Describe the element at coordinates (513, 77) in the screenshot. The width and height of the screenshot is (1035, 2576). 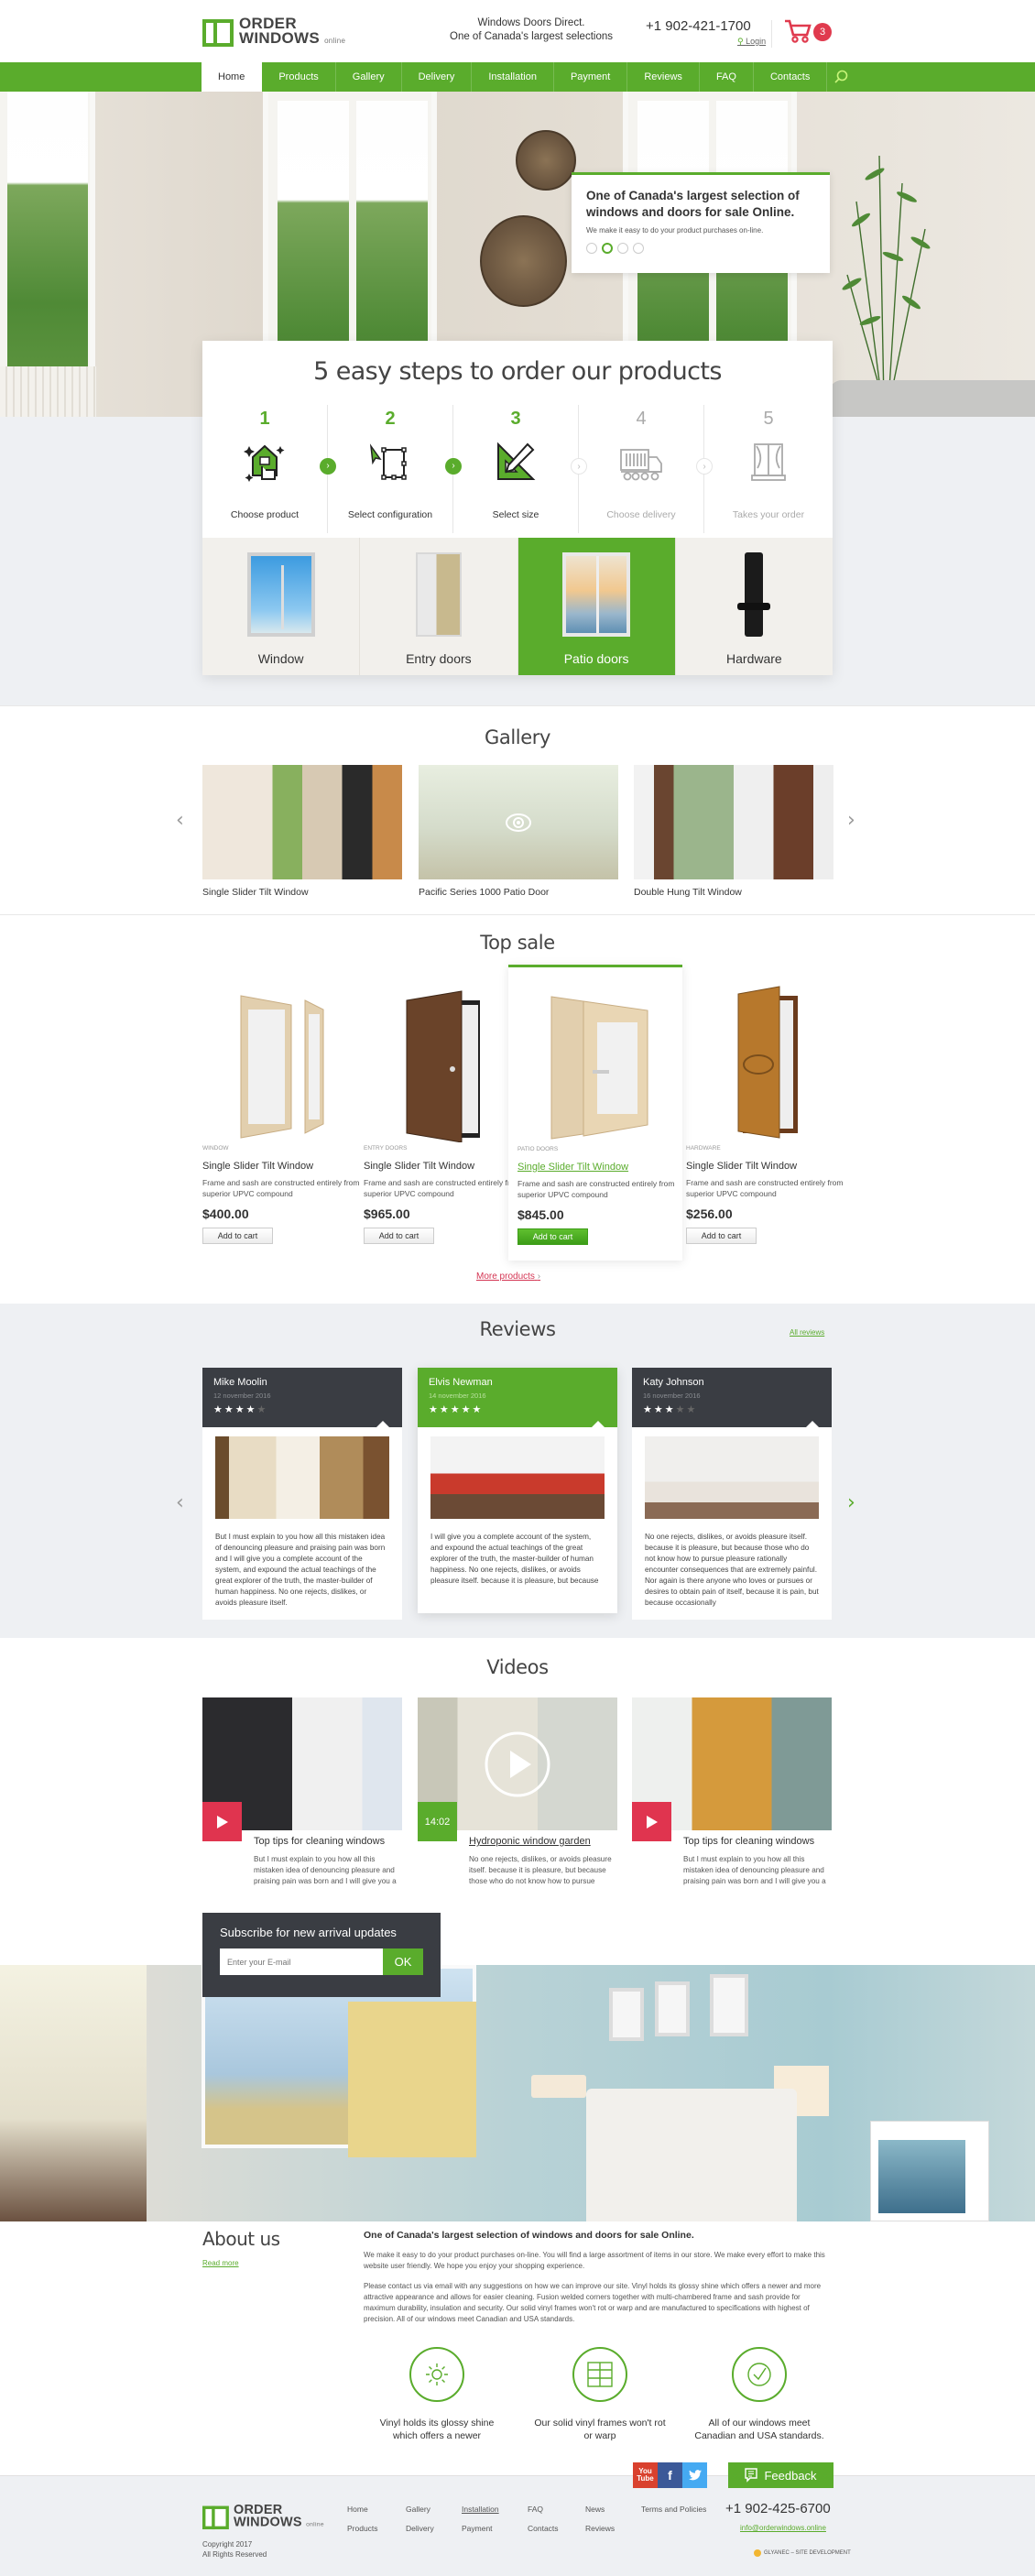
I see `nav-item-installation: Installation` at that location.